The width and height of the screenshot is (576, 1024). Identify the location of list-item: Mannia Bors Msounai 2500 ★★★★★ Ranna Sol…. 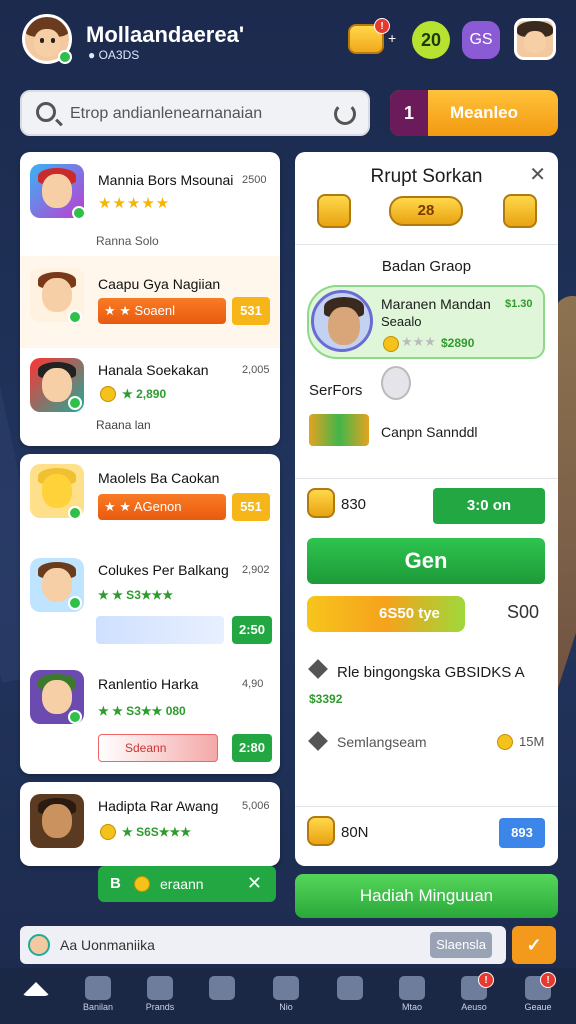
(150, 202).